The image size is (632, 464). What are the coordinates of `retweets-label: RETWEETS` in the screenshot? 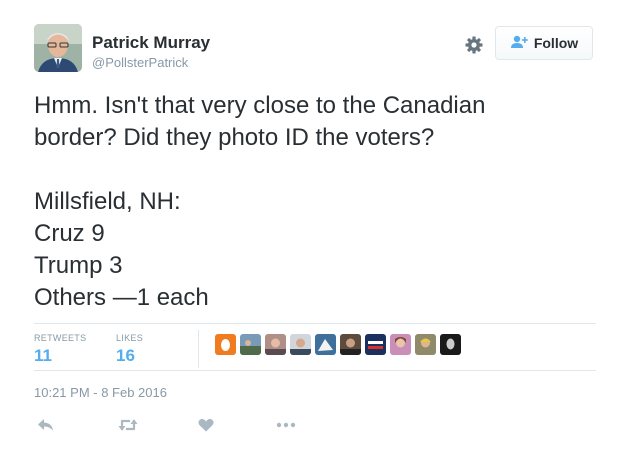 It's located at (60, 338).